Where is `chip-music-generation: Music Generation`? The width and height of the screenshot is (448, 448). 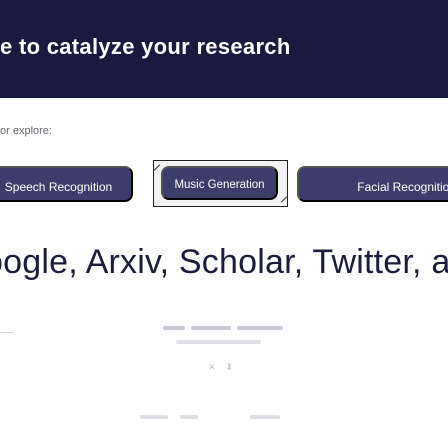
chip-music-generation: Music Generation is located at coordinates (219, 183).